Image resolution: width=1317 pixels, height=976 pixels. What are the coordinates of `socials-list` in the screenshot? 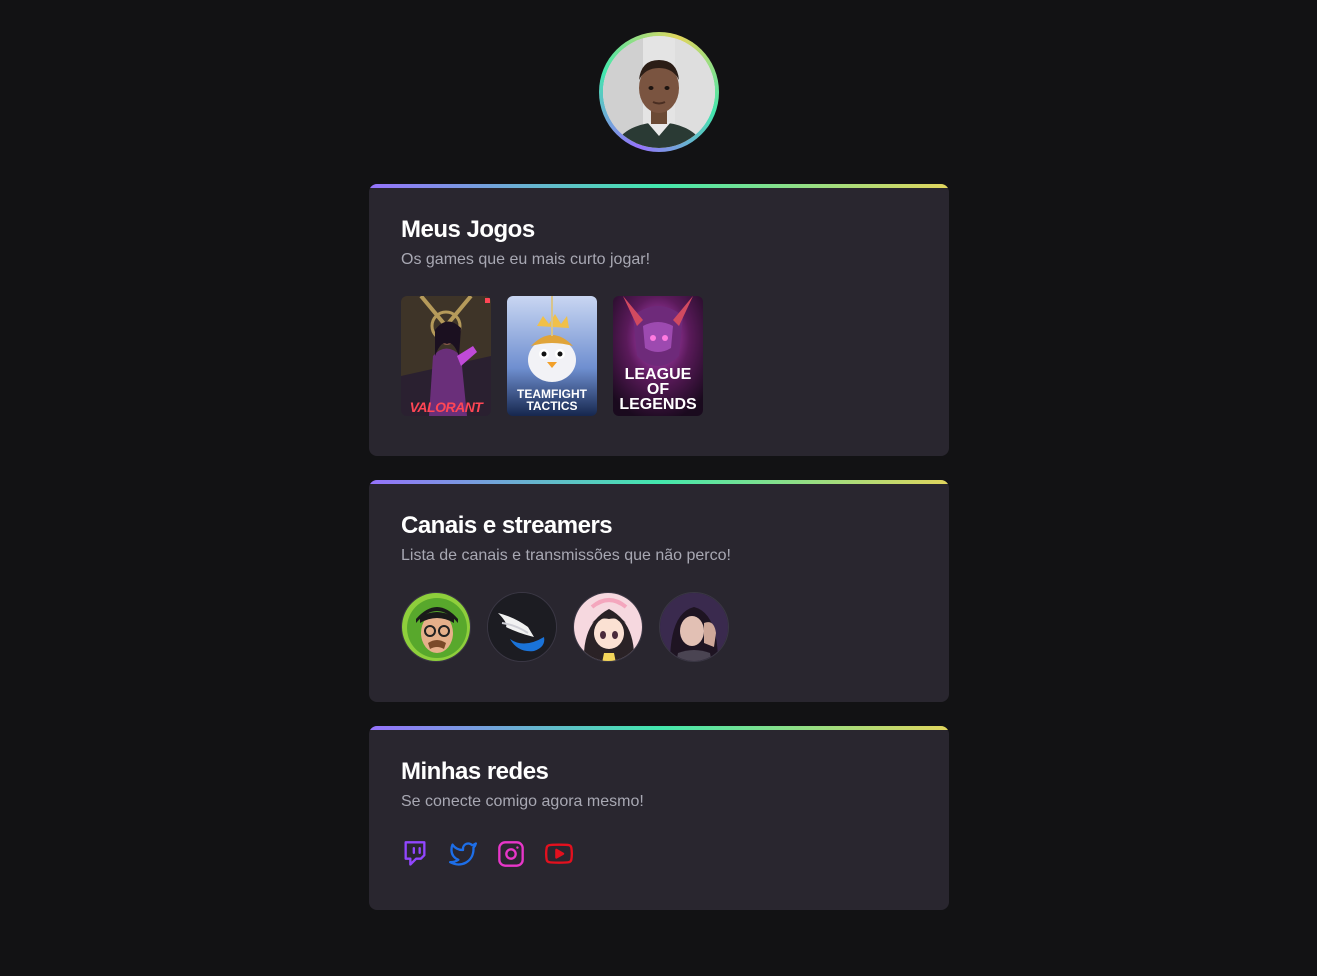 It's located at (659, 854).